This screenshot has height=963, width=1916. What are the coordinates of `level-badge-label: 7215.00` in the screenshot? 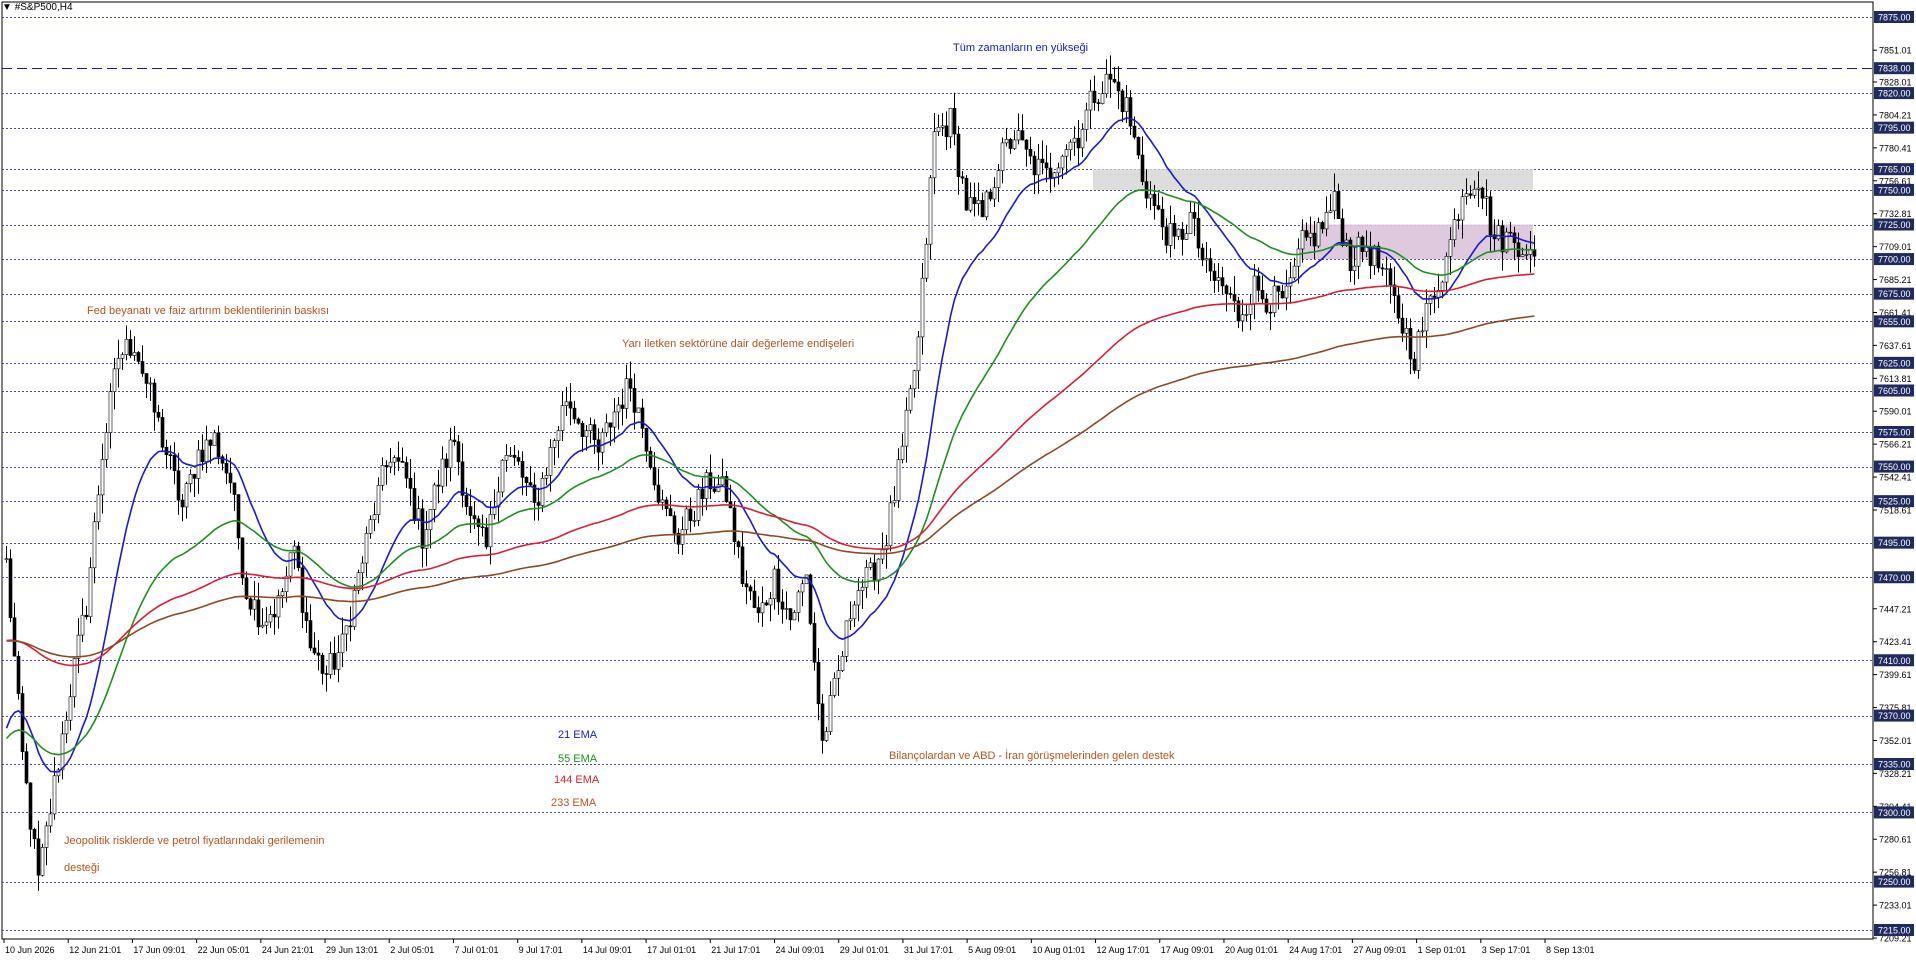 It's located at (1894, 931).